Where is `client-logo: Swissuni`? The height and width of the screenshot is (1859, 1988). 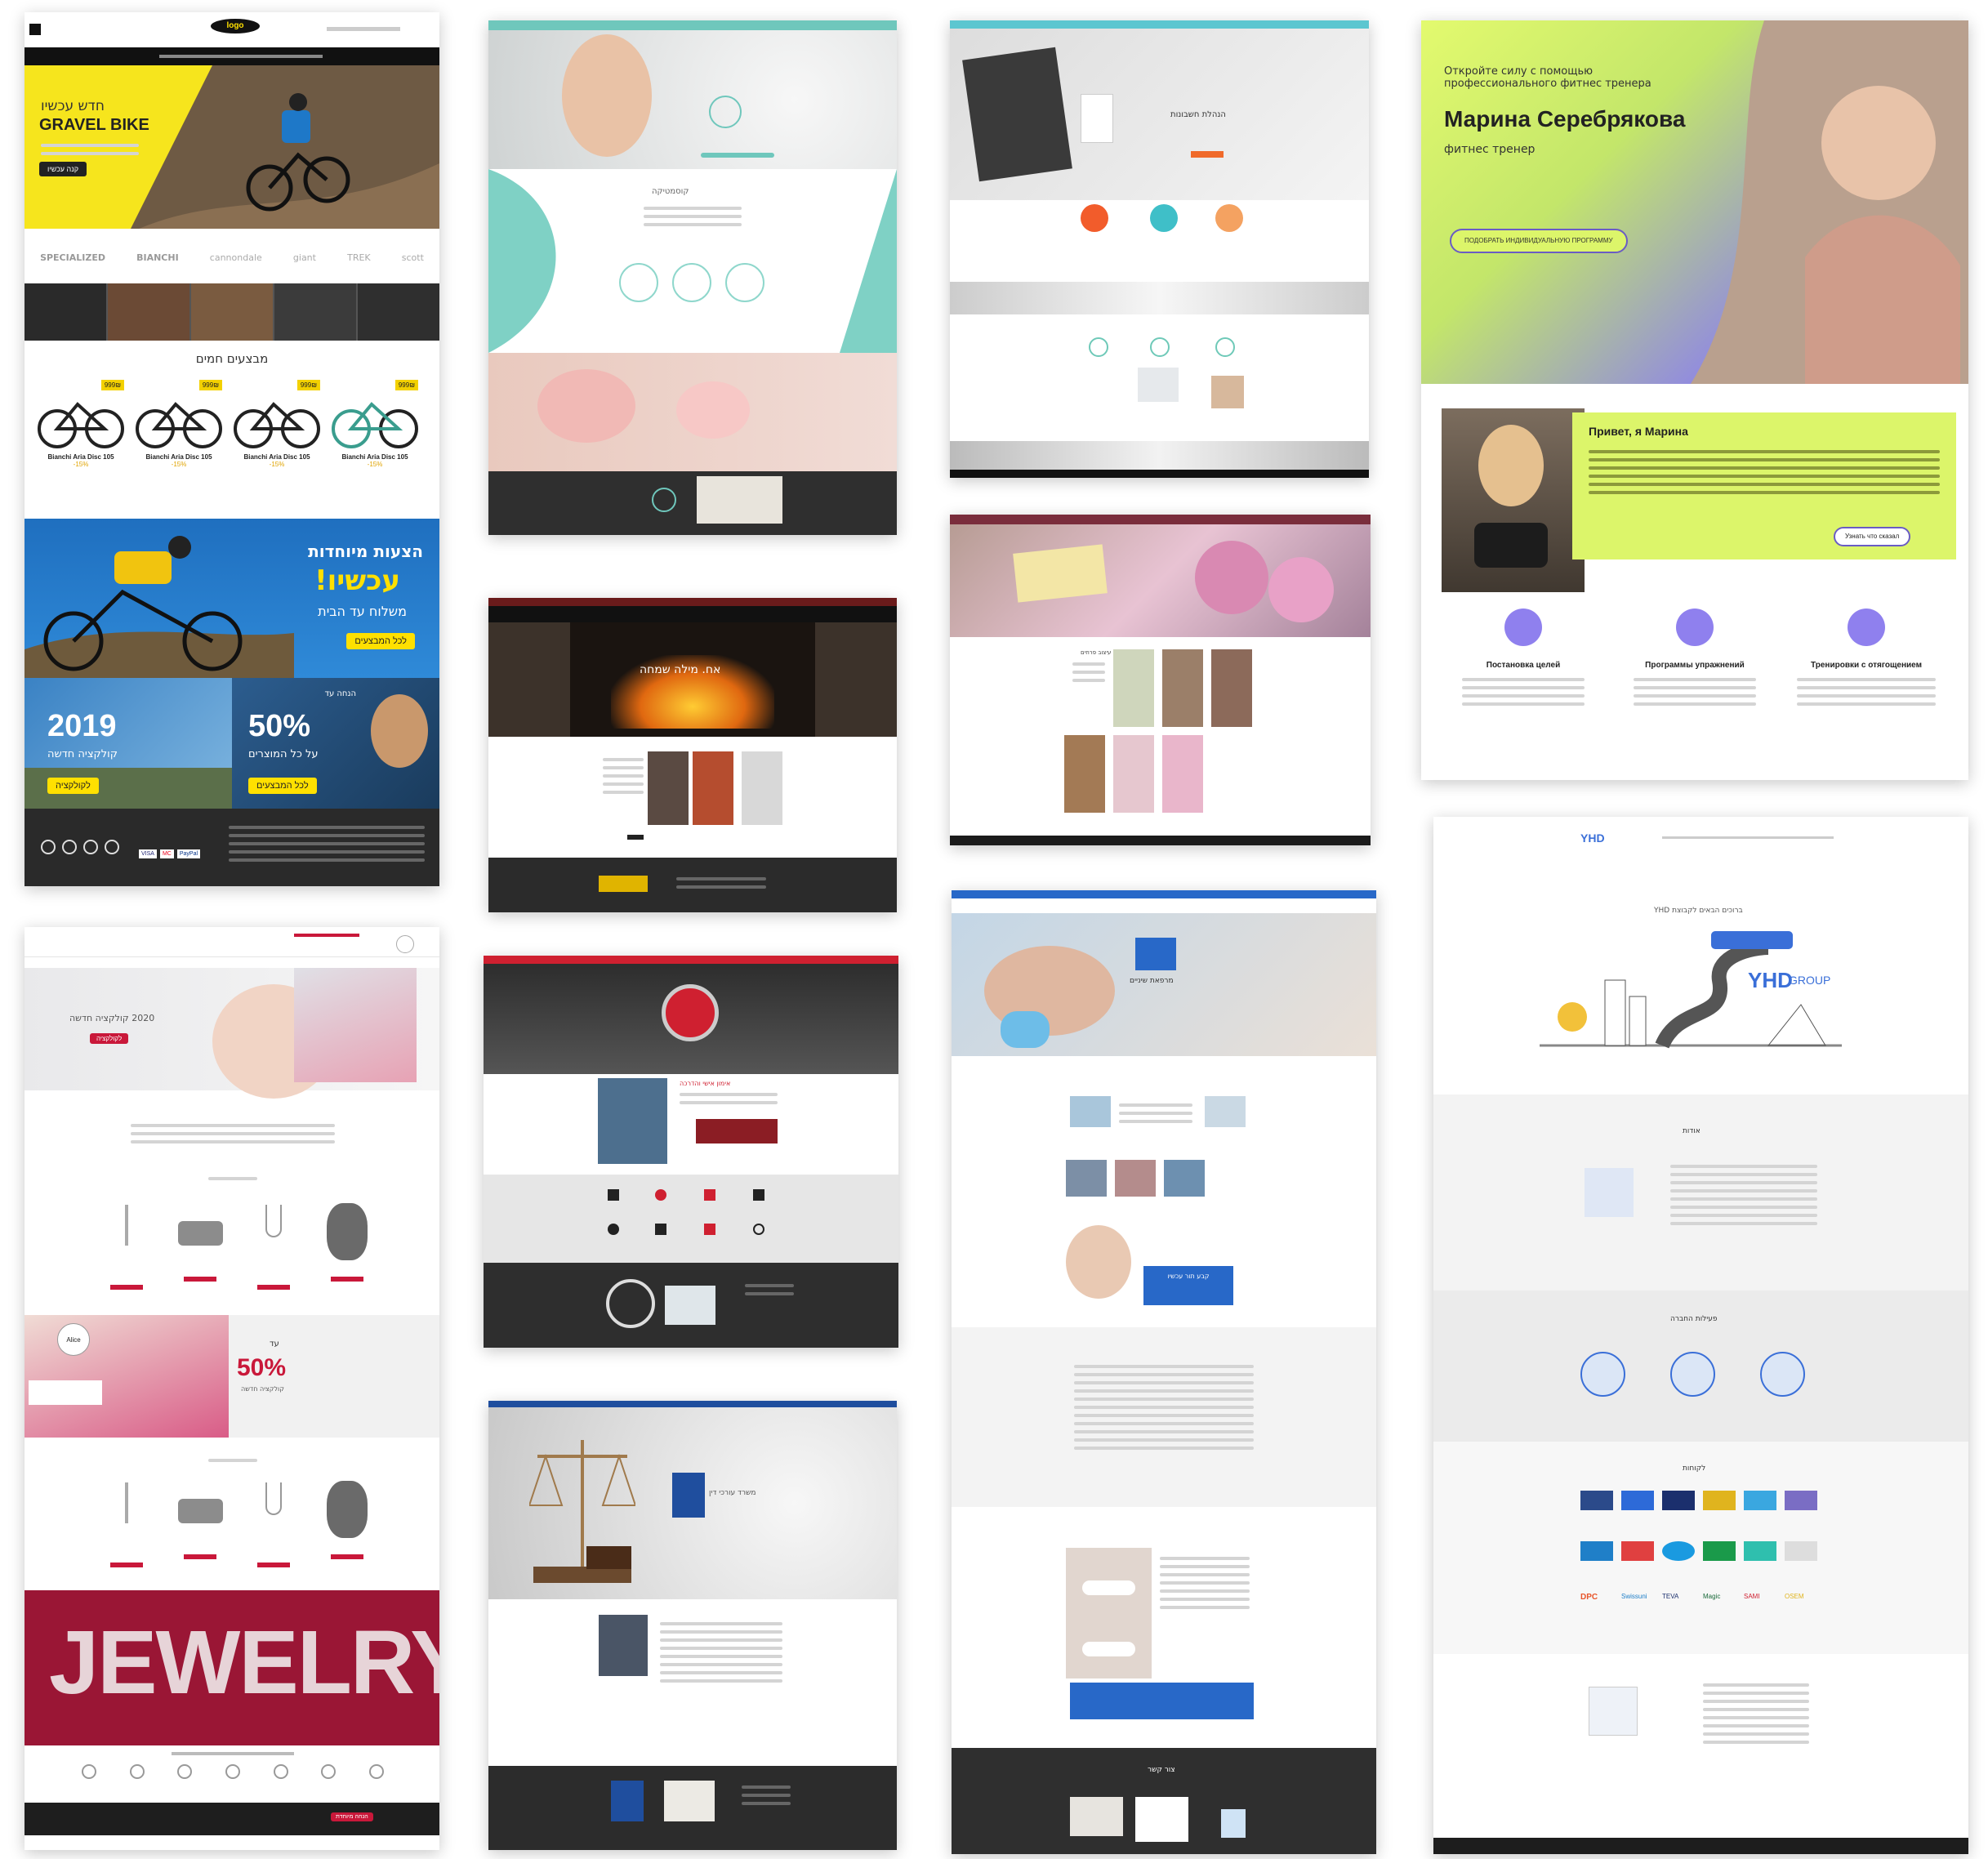 client-logo: Swissuni is located at coordinates (1637, 1607).